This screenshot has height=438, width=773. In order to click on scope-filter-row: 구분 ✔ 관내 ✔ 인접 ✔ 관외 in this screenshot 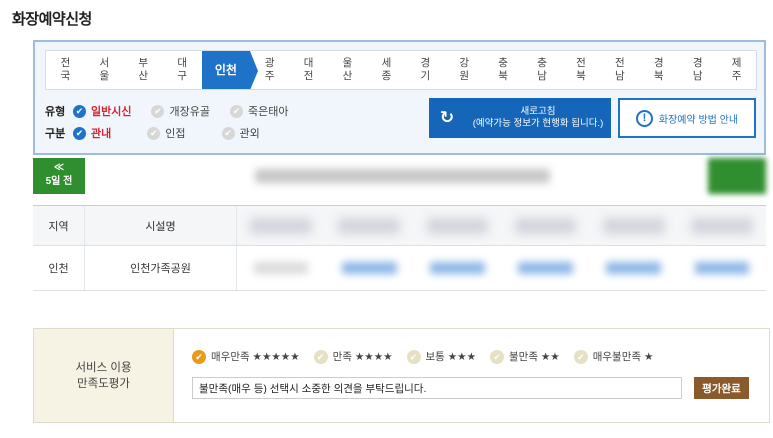, I will do `click(162, 133)`.